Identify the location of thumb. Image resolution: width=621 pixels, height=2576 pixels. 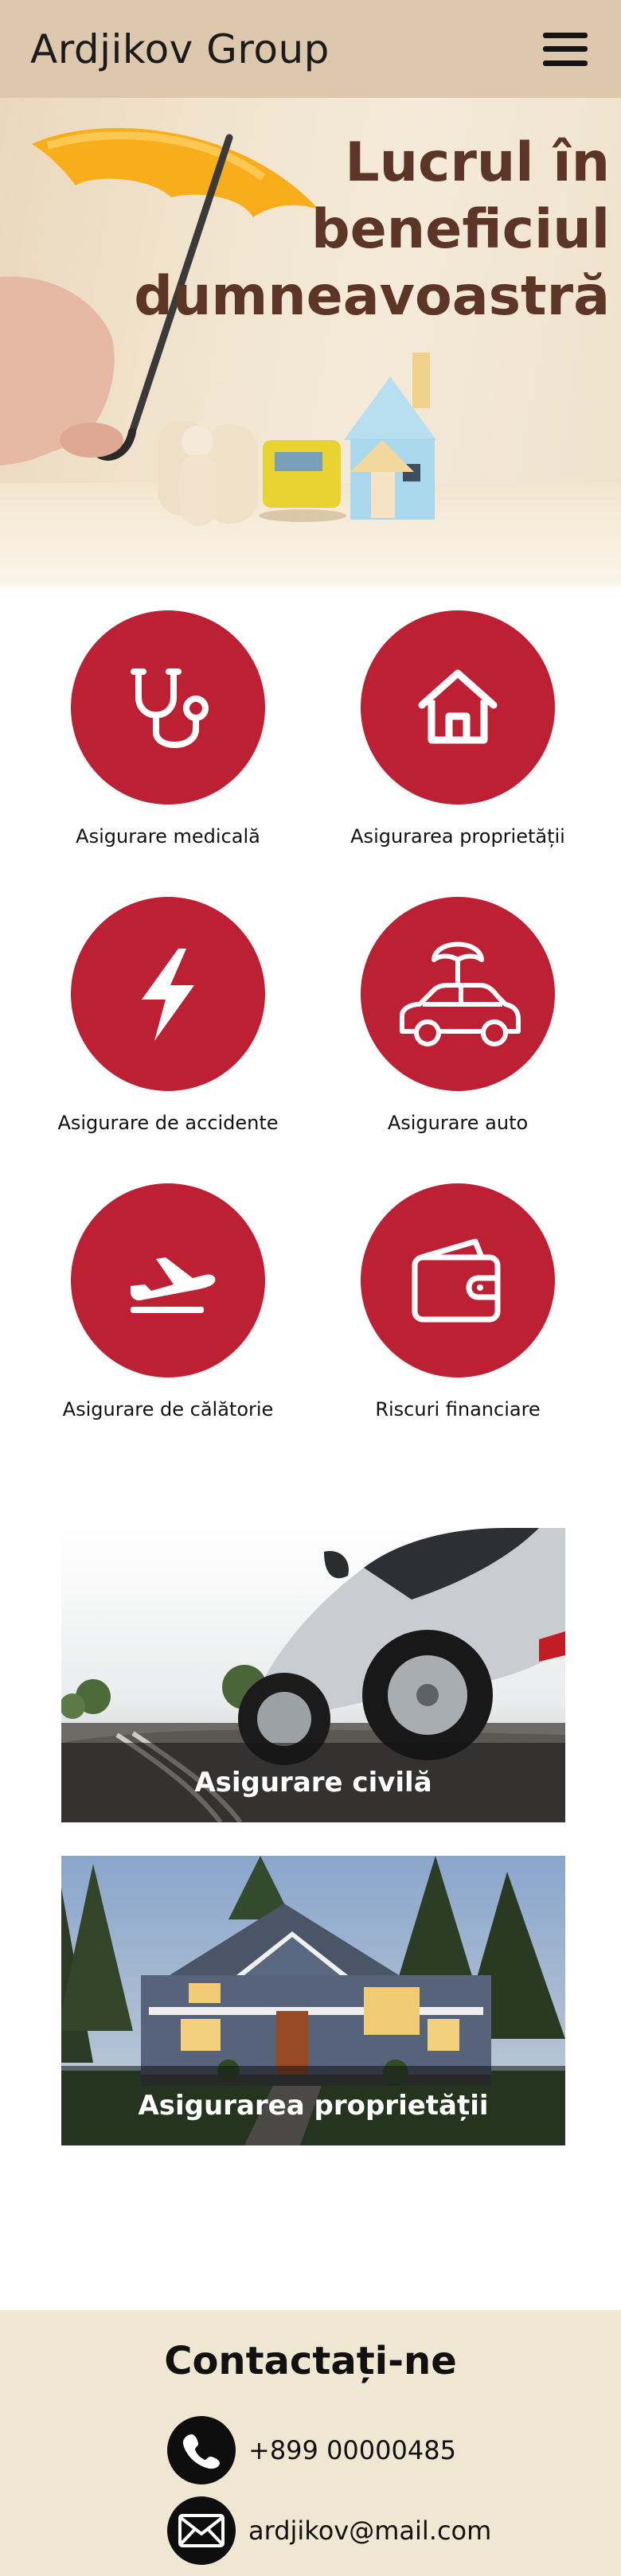
(91, 440).